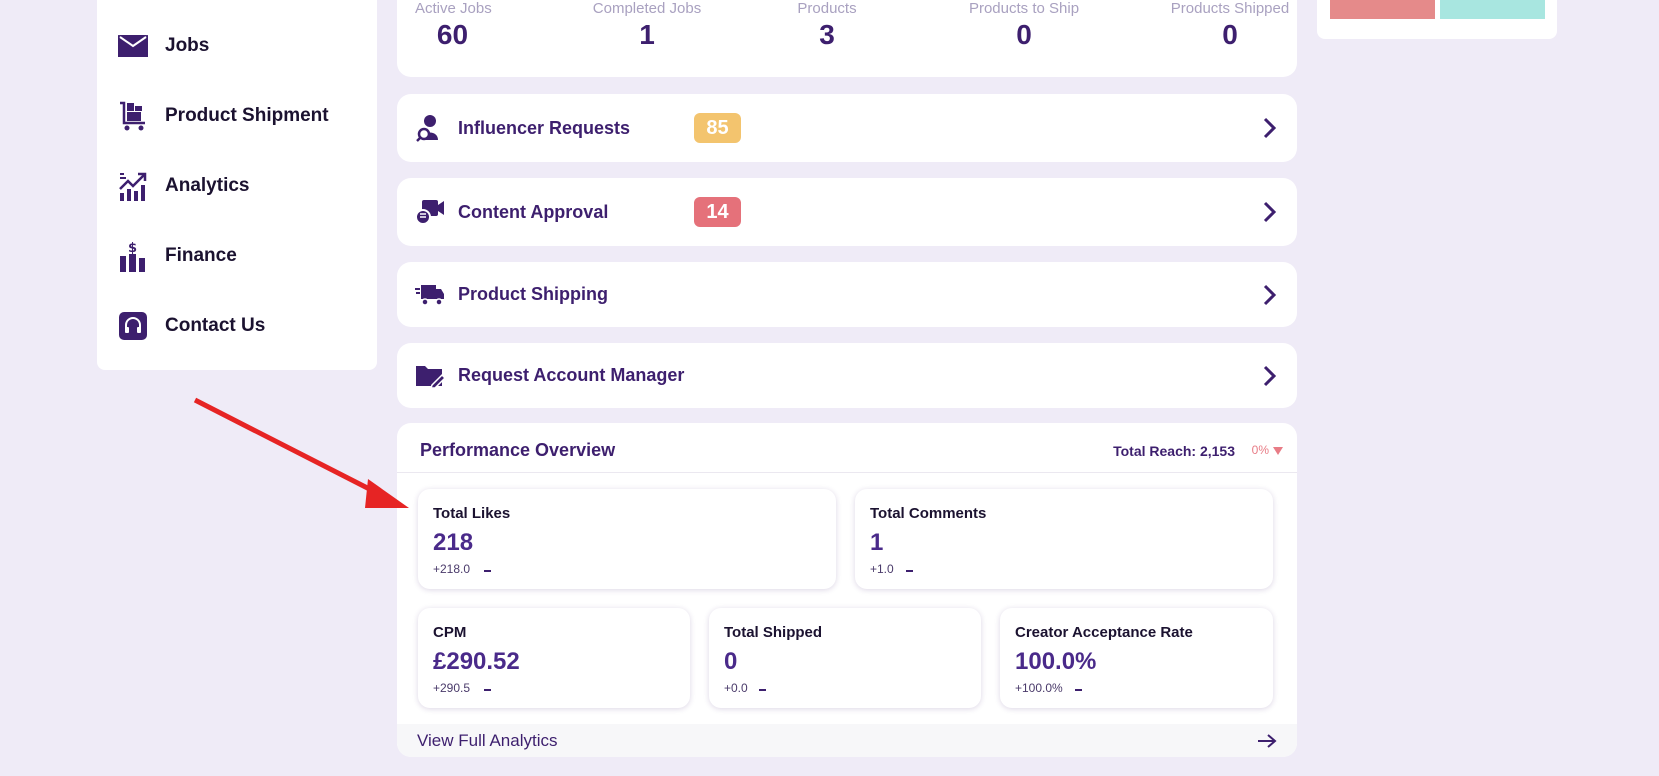  What do you see at coordinates (452, 34) in the screenshot?
I see `stat-value: 60` at bounding box center [452, 34].